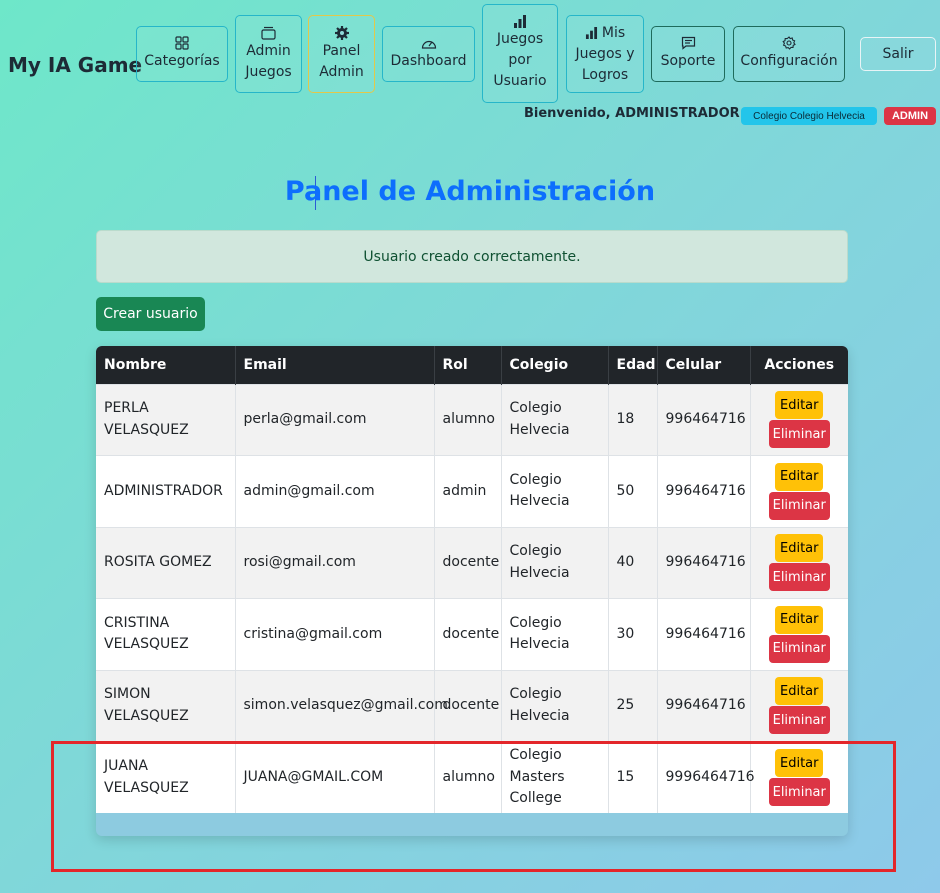 The image size is (940, 893). I want to click on cell-colegio-line3: College, so click(535, 798).